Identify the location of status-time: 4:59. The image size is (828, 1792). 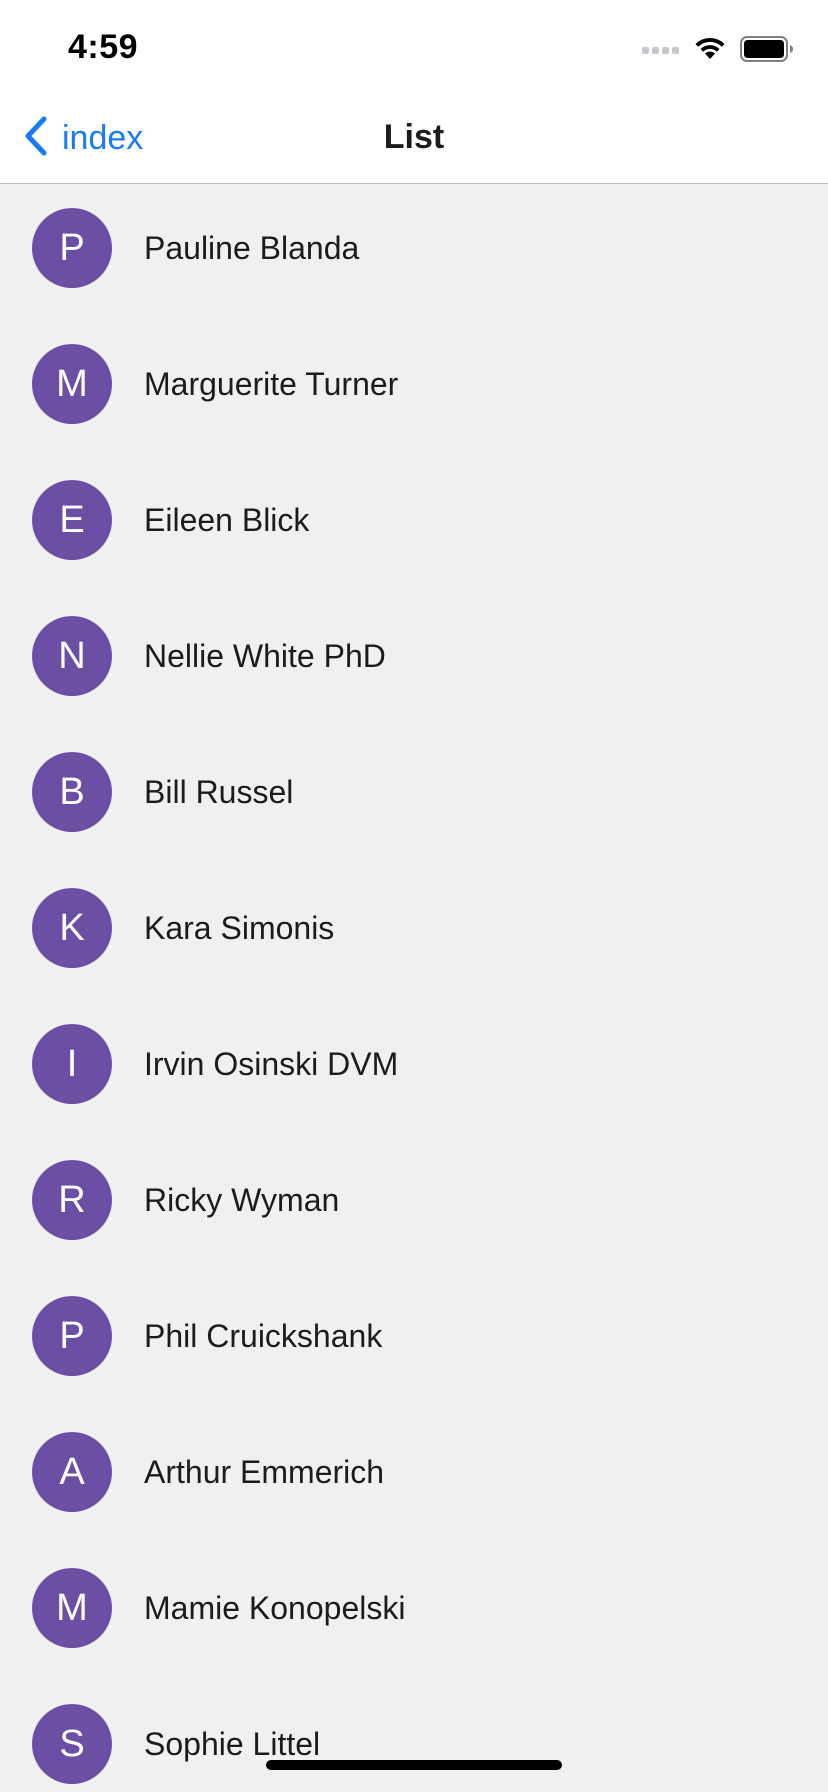
(103, 47).